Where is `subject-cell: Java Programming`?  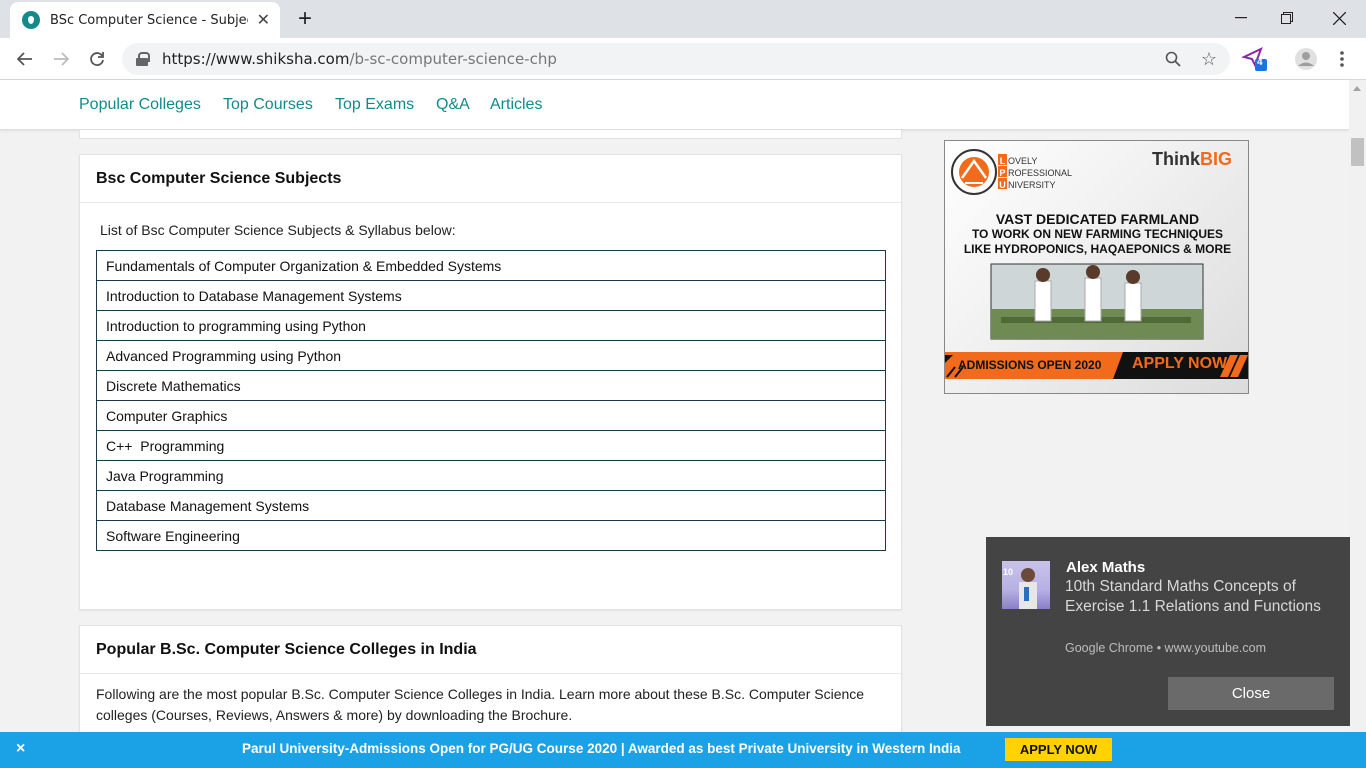
subject-cell: Java Programming is located at coordinates (491, 475).